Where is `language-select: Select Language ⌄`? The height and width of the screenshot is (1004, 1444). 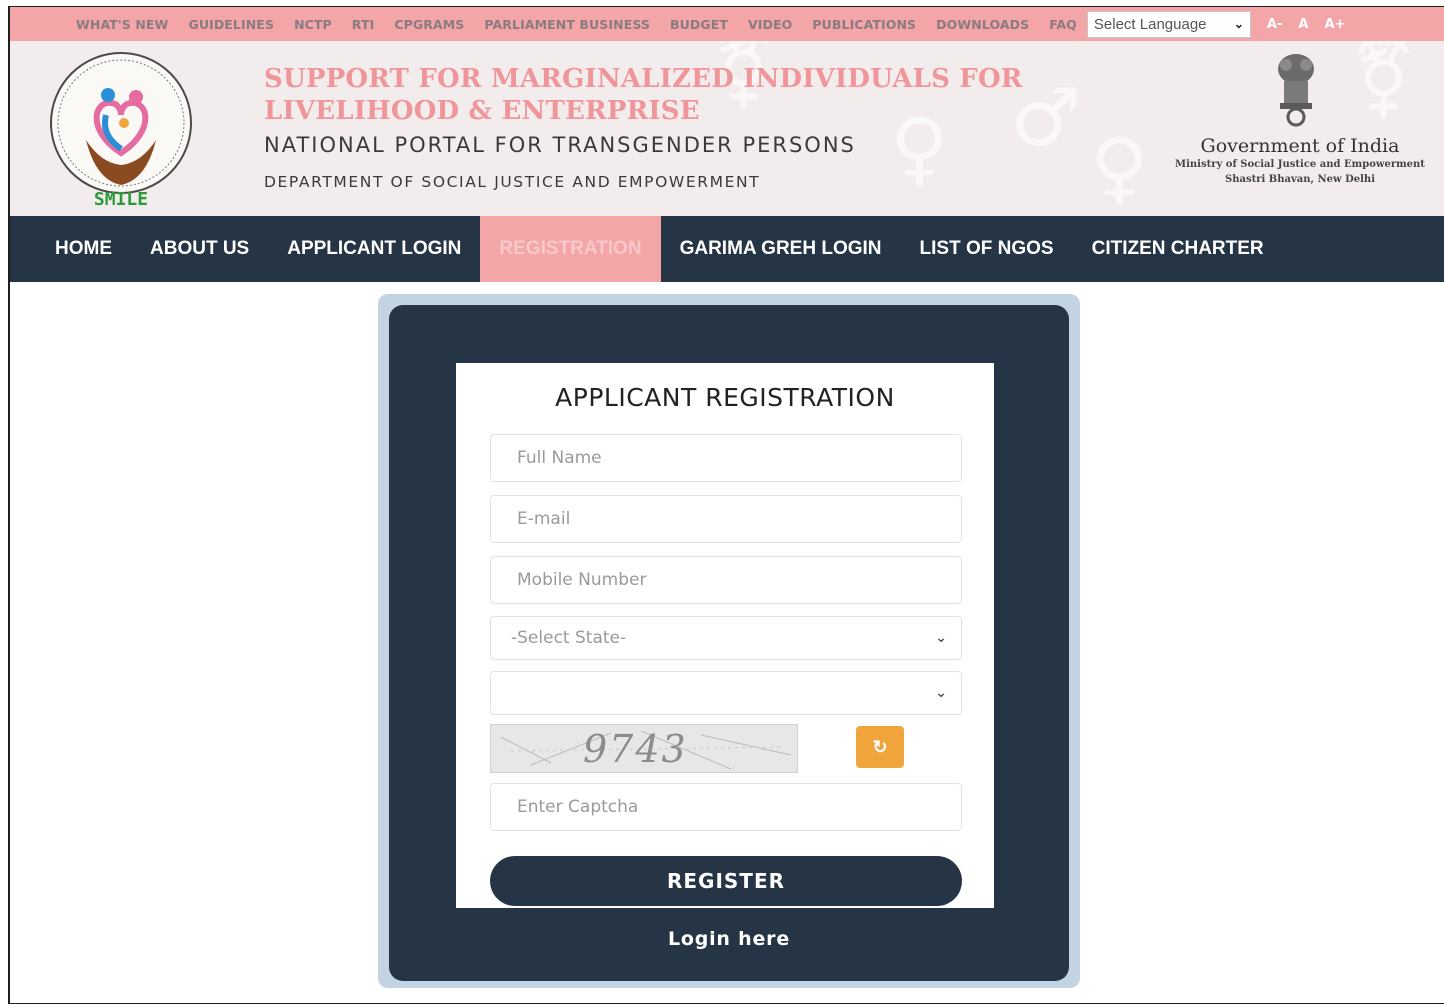
language-select: Select Language ⌄ is located at coordinates (1168, 24).